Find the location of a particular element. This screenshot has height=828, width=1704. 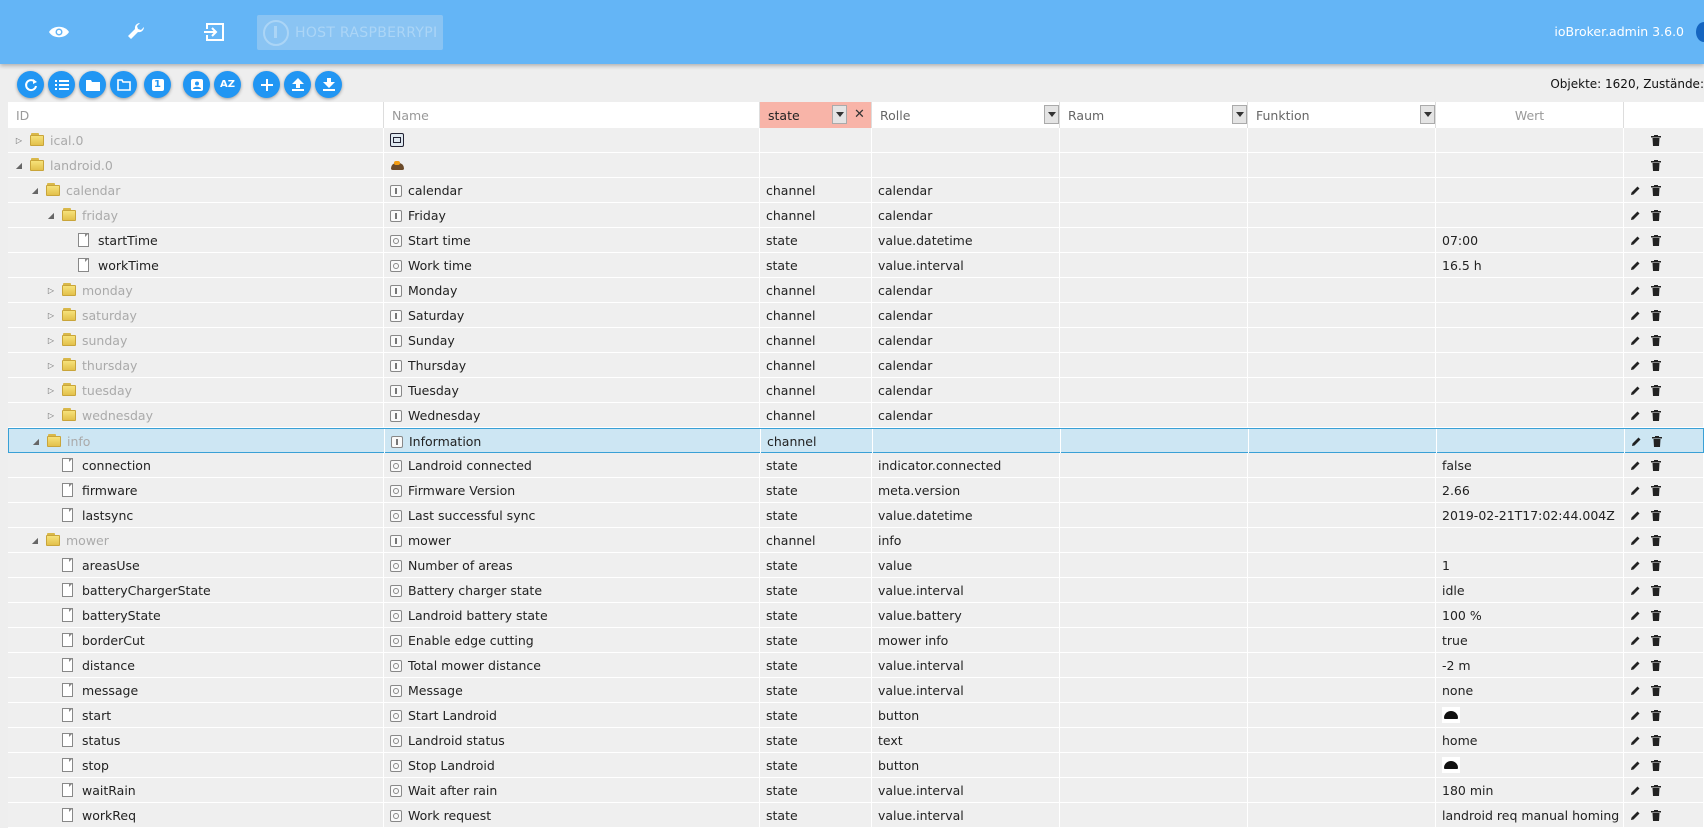

expand-level-button: 1 is located at coordinates (157, 84).